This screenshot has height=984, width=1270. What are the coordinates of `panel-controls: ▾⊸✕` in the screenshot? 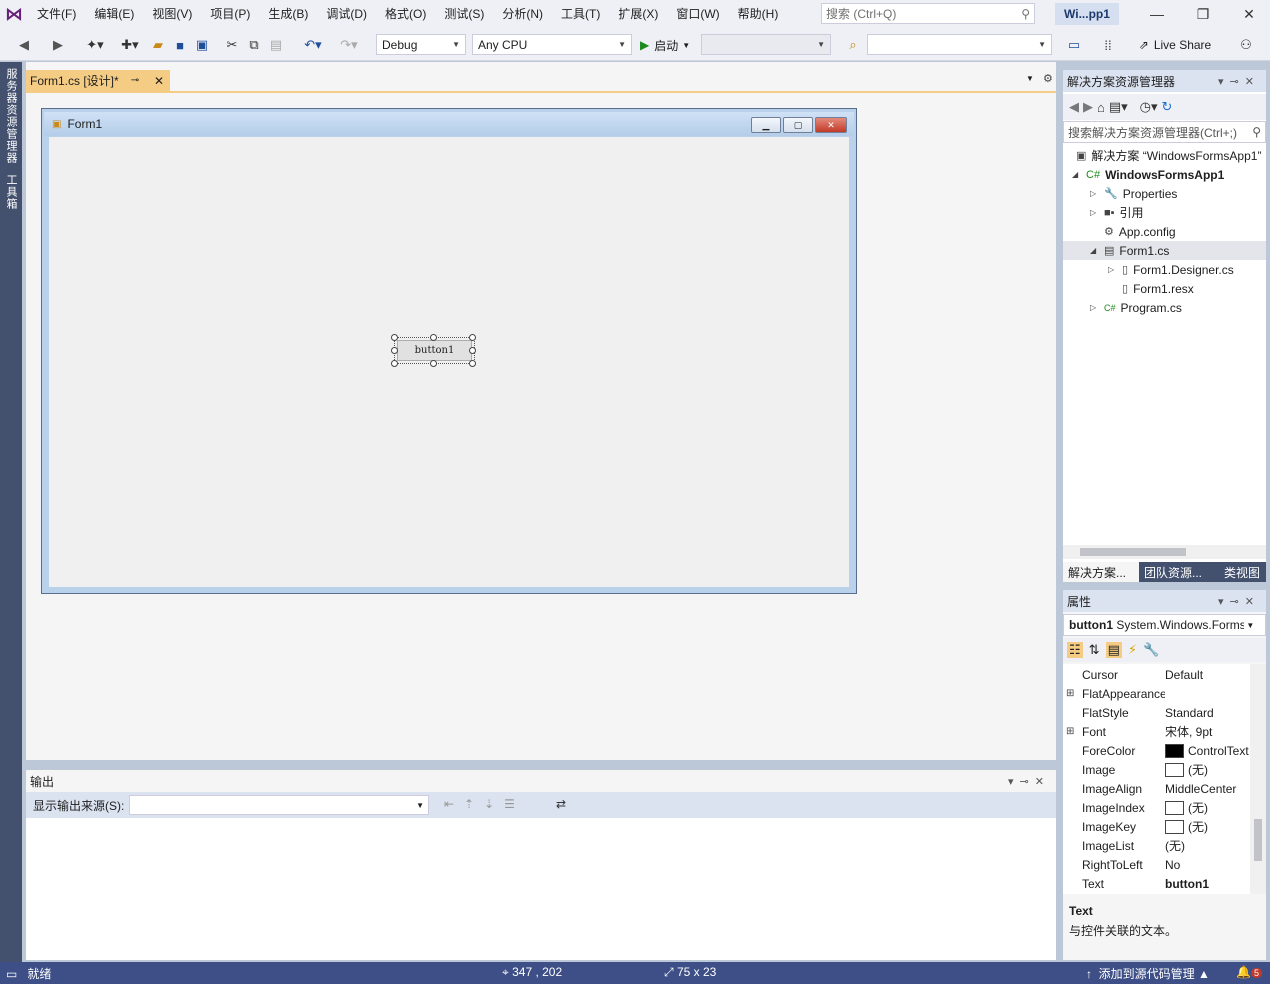 It's located at (1029, 781).